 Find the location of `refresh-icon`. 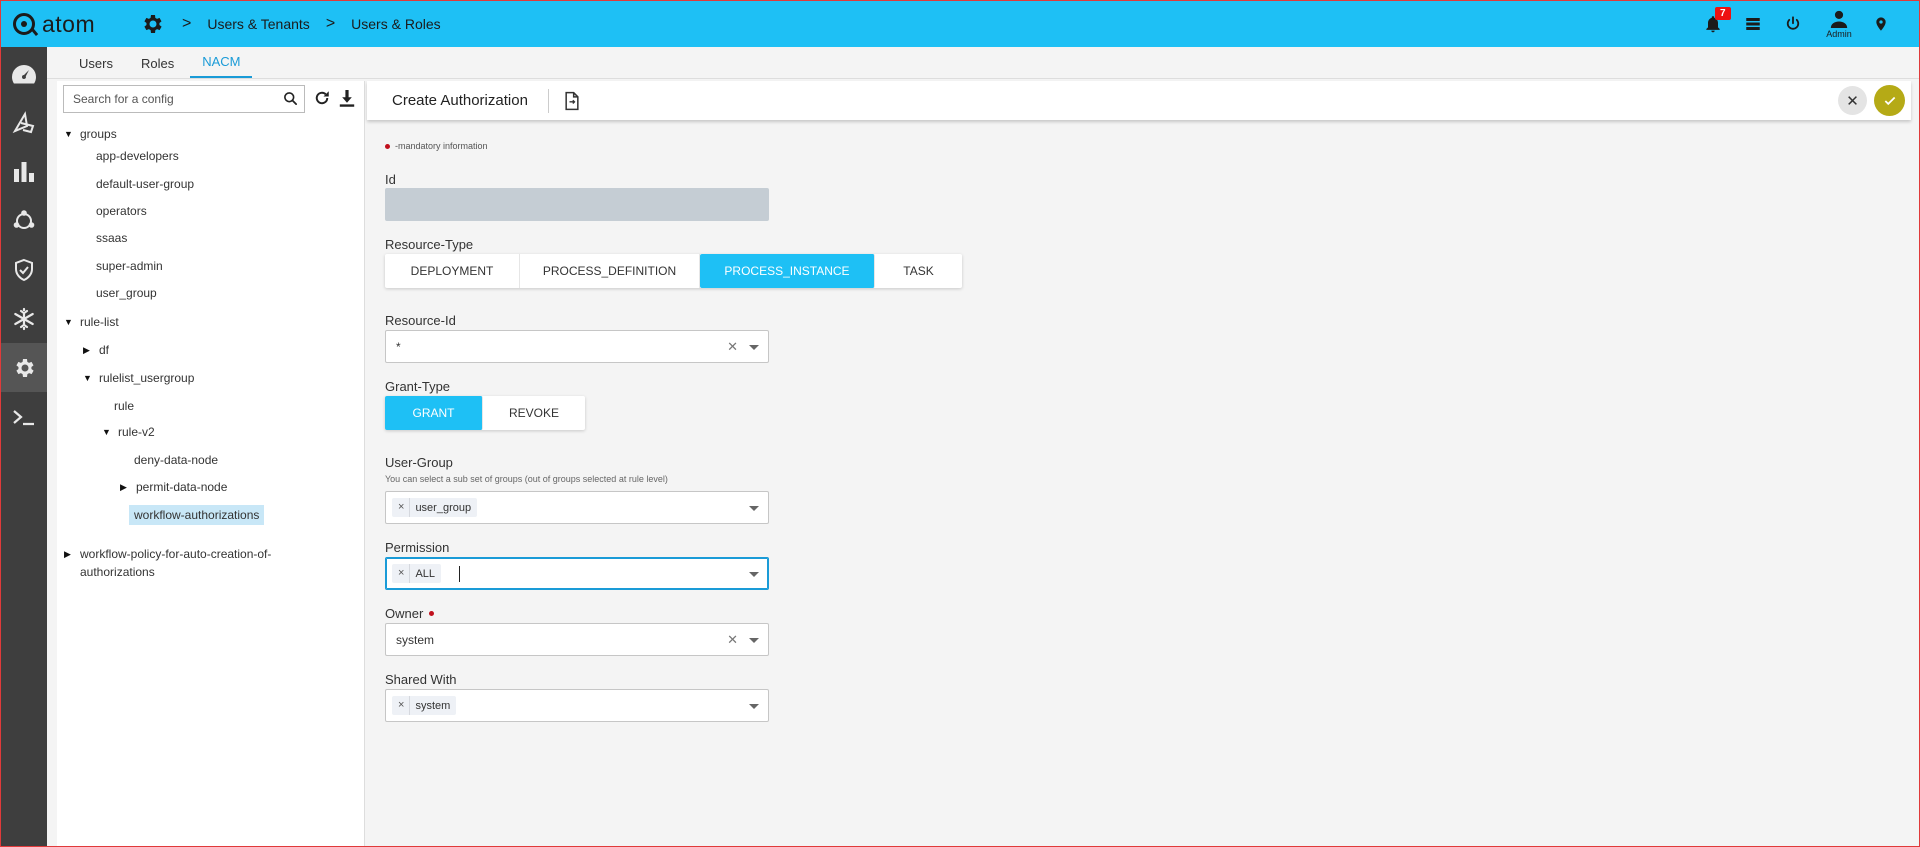

refresh-icon is located at coordinates (322, 100).